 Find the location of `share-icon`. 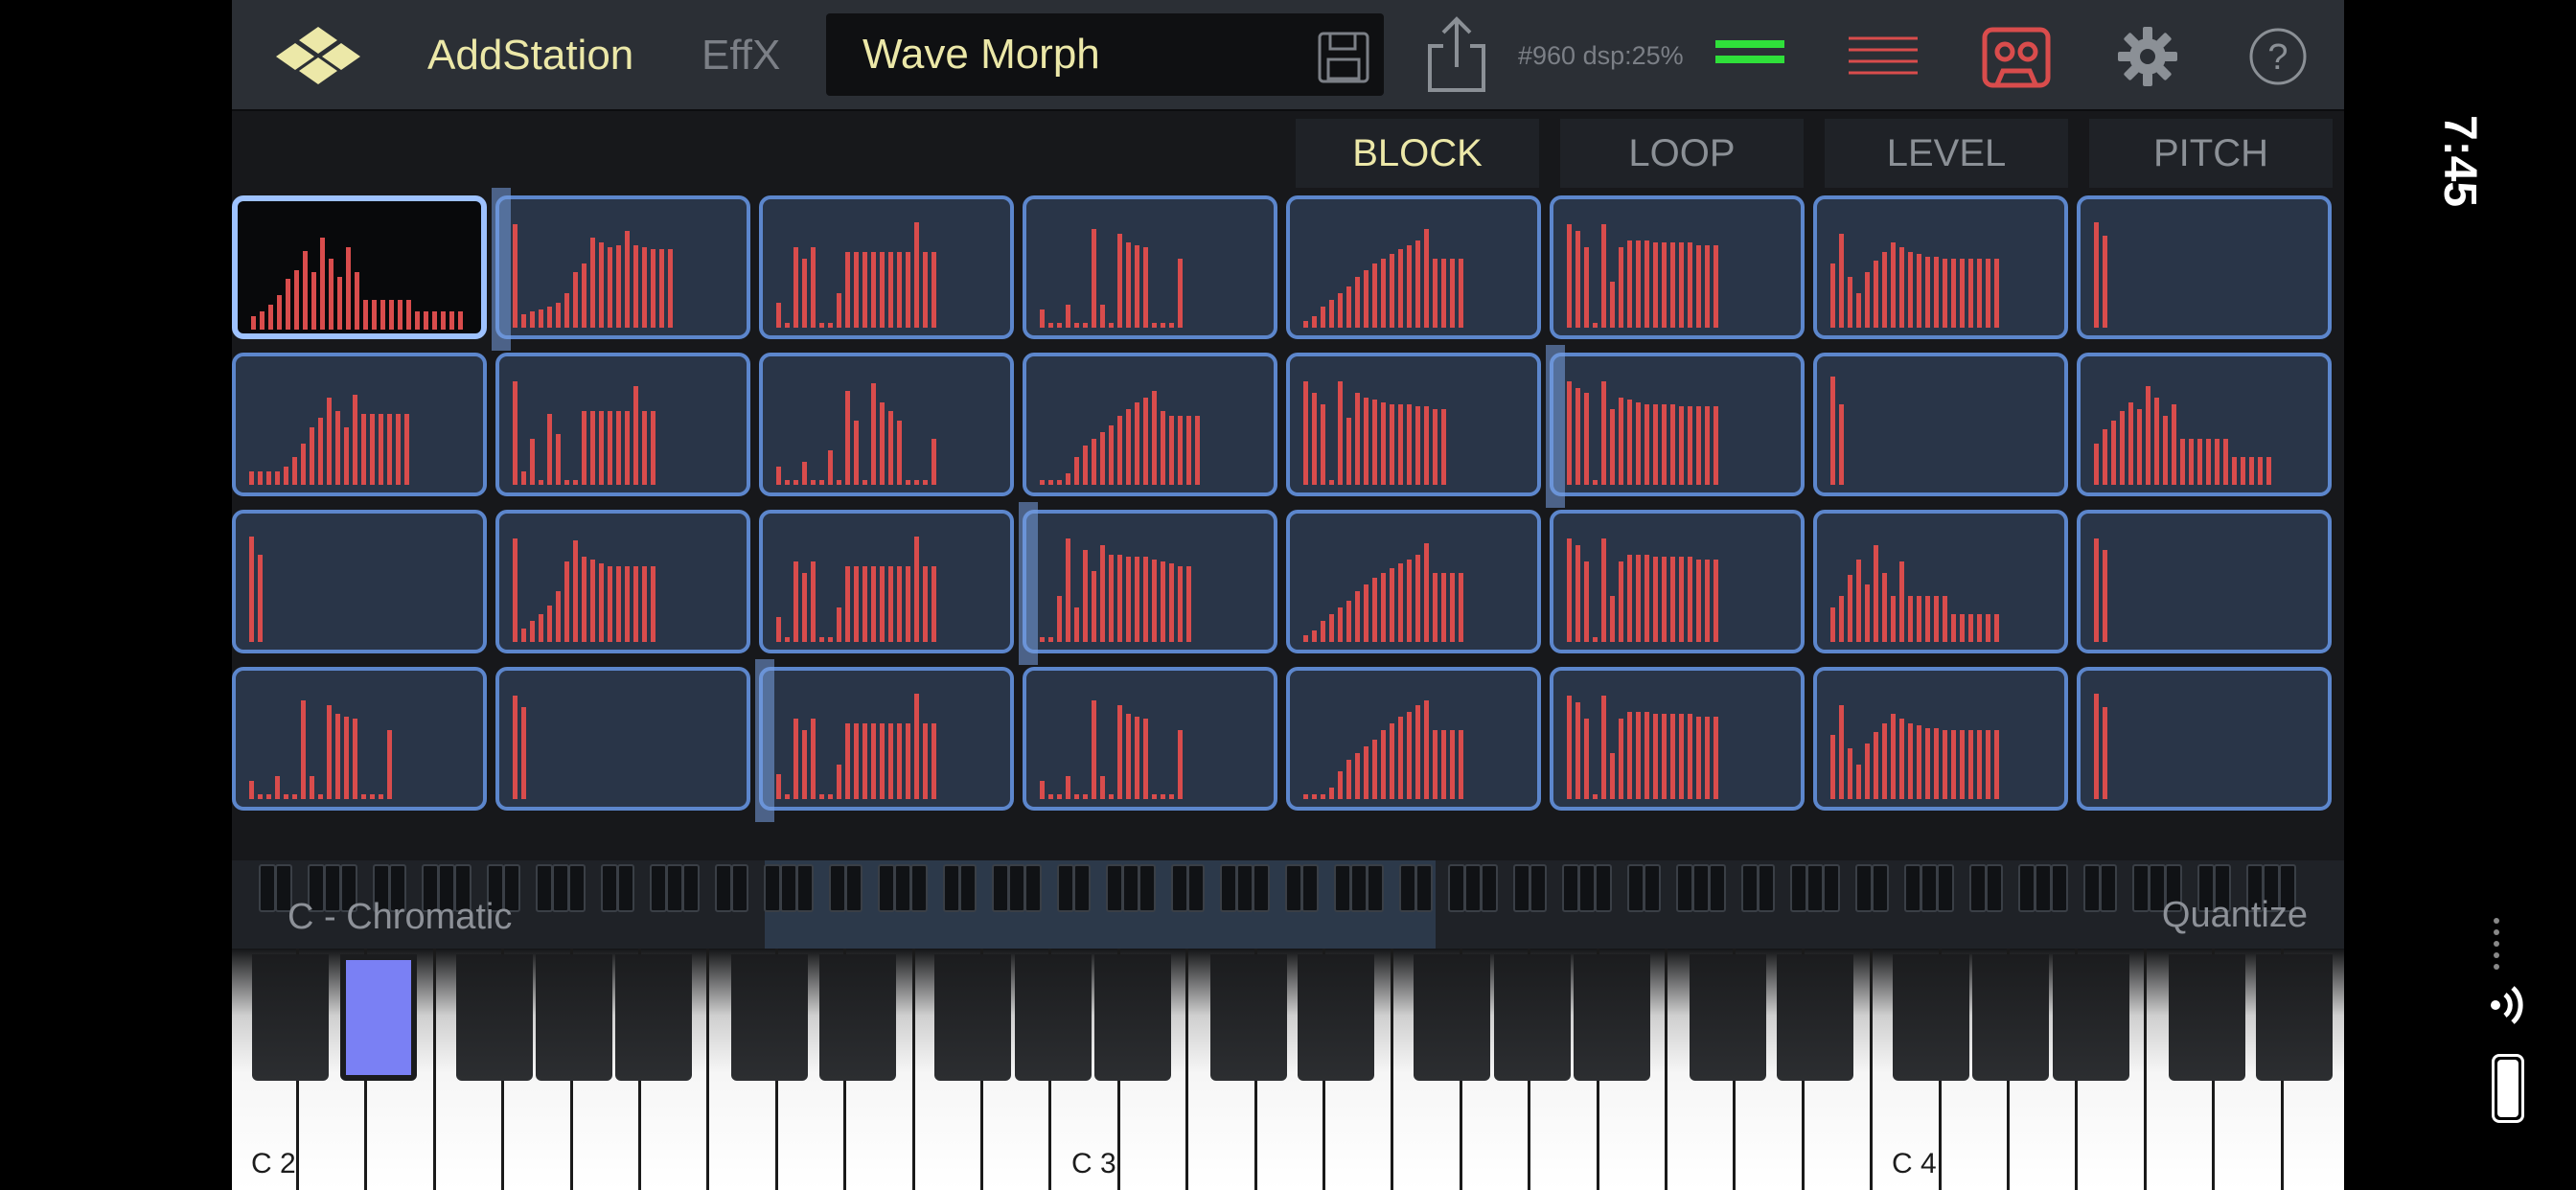

share-icon is located at coordinates (1456, 55).